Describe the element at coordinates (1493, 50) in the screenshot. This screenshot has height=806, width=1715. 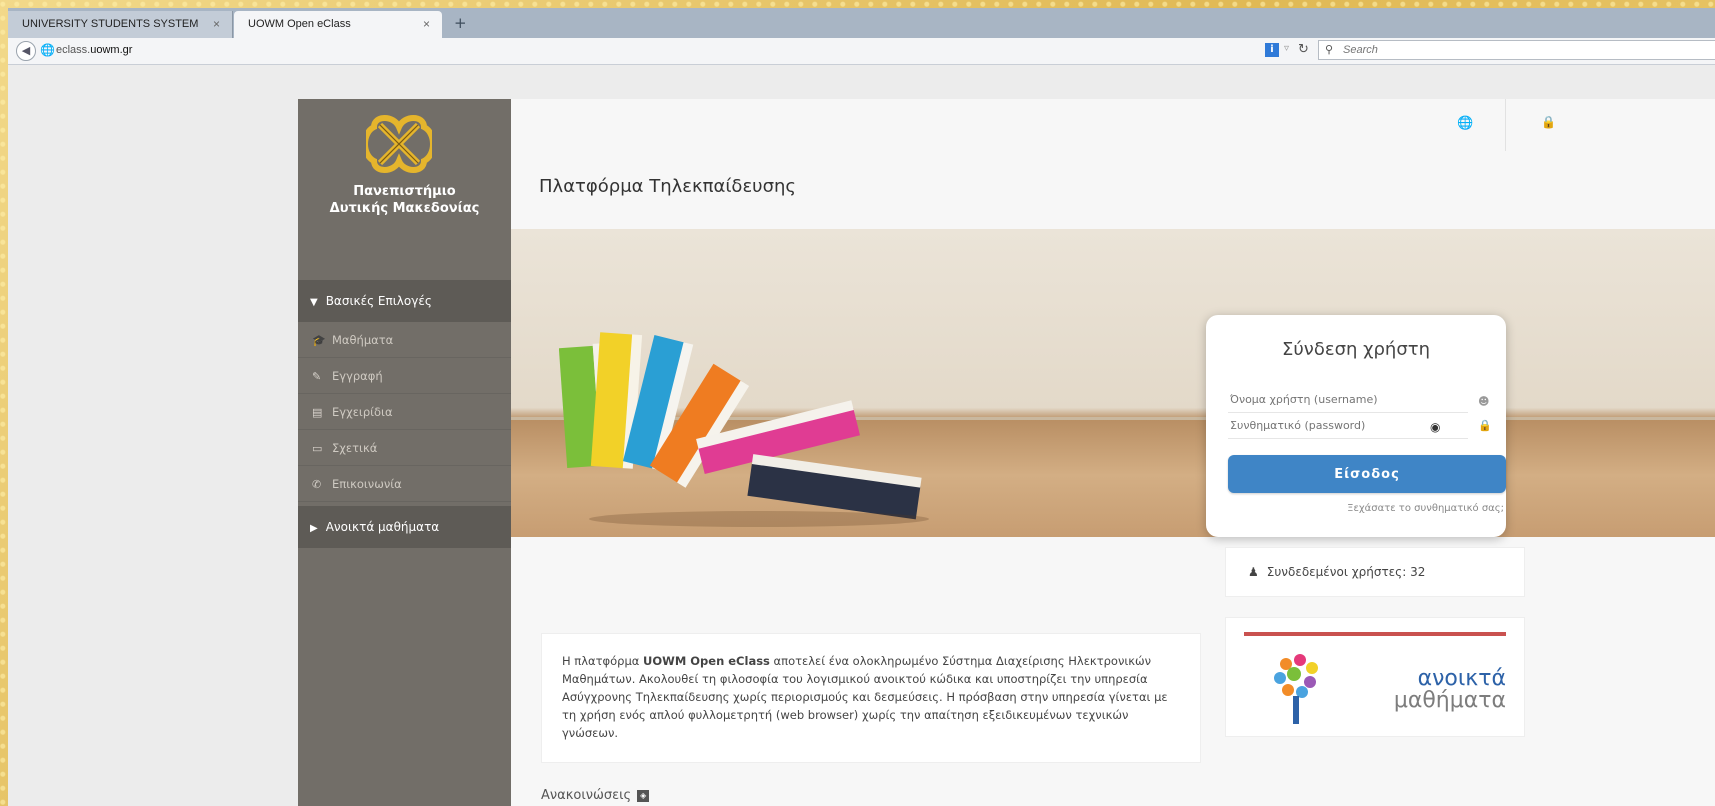
I see `search-input` at that location.